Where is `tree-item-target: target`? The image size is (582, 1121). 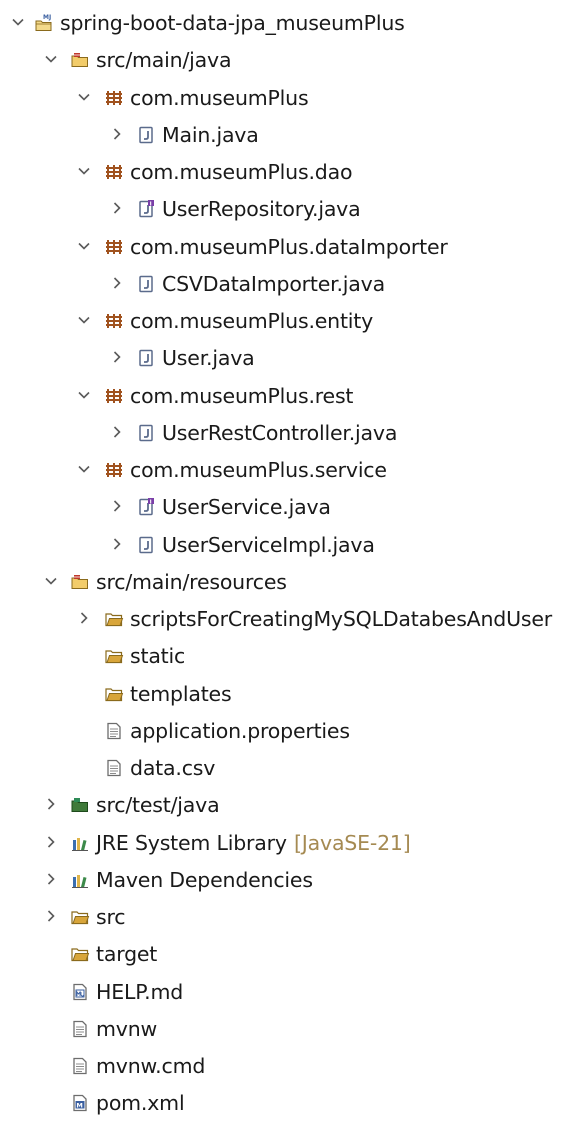 tree-item-target: target is located at coordinates (291, 954).